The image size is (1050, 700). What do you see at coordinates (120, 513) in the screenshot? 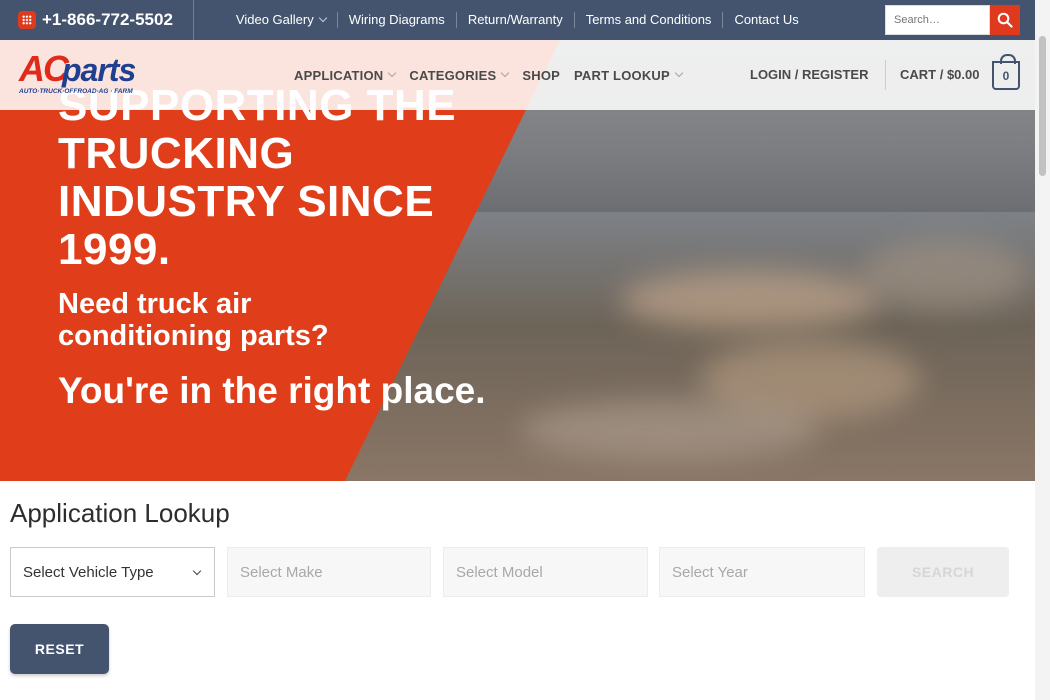
I see `lookup-title: Application Lookup` at bounding box center [120, 513].